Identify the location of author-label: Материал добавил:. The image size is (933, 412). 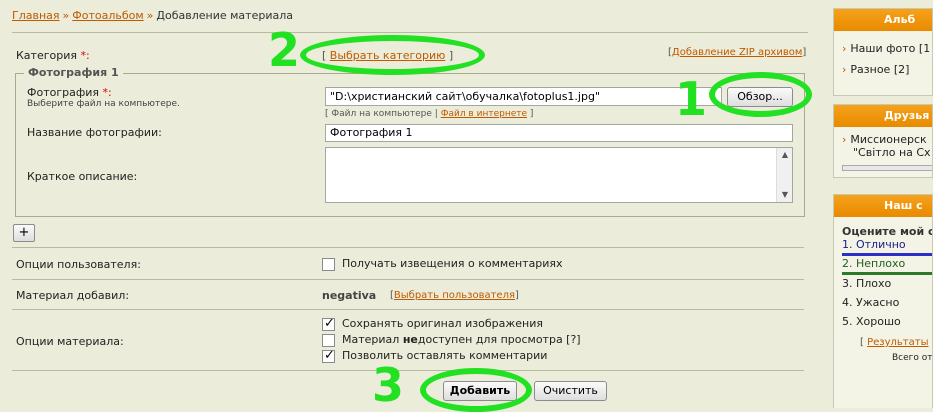
(73, 295).